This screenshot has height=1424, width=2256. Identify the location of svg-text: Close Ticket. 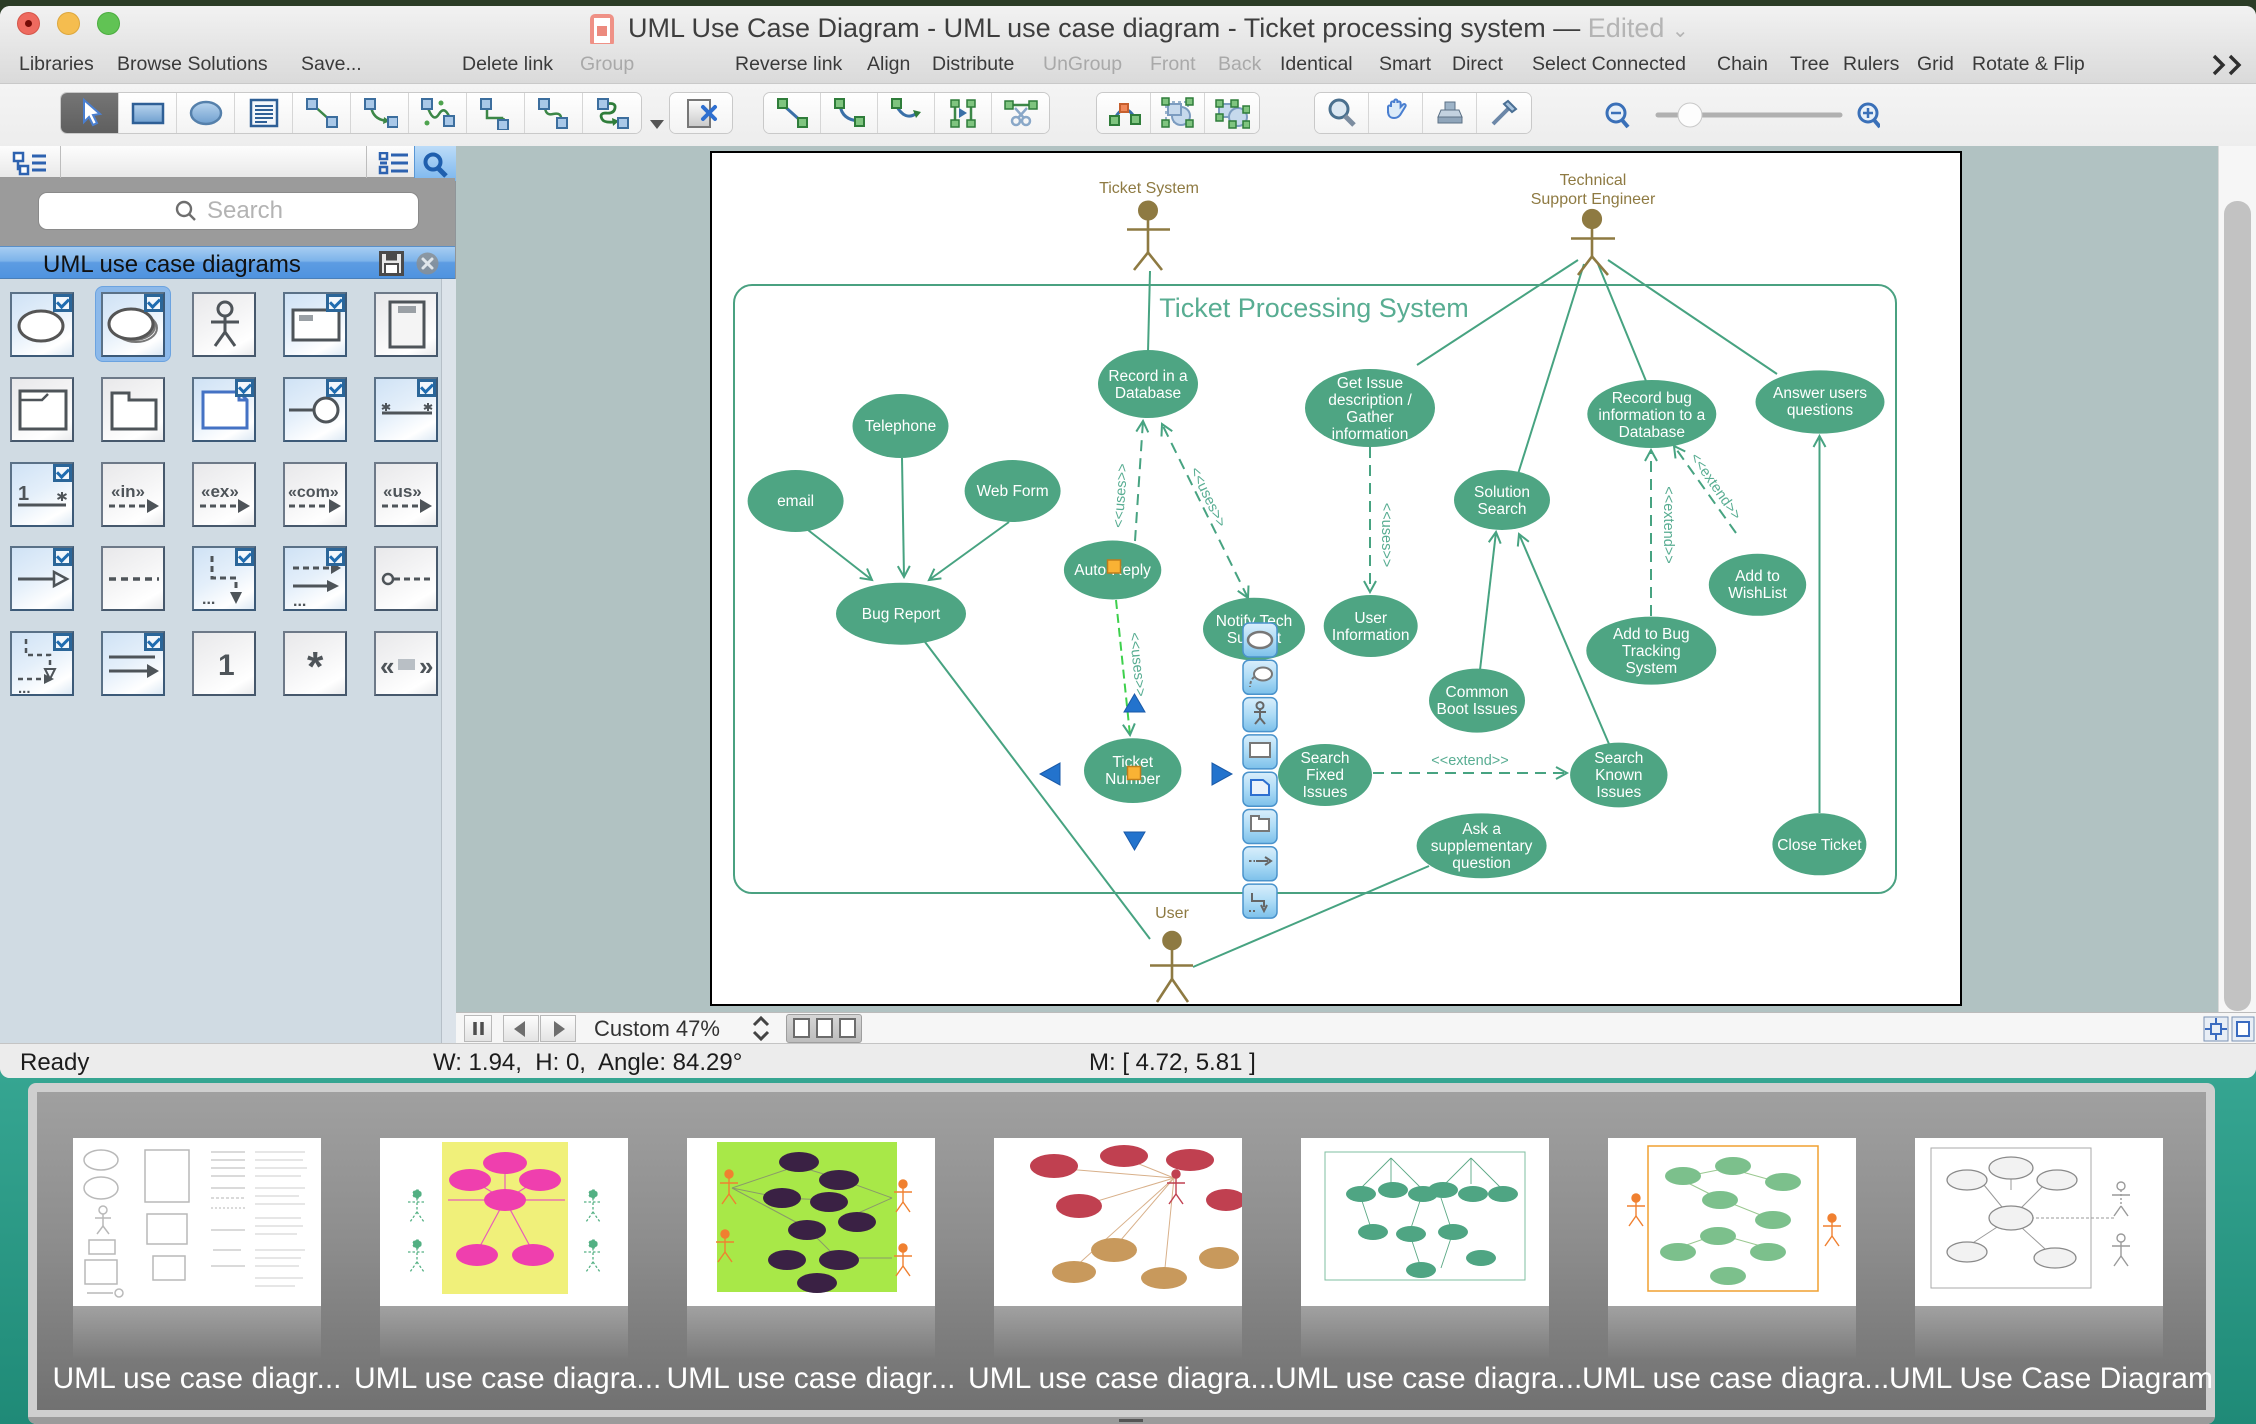
(1819, 845).